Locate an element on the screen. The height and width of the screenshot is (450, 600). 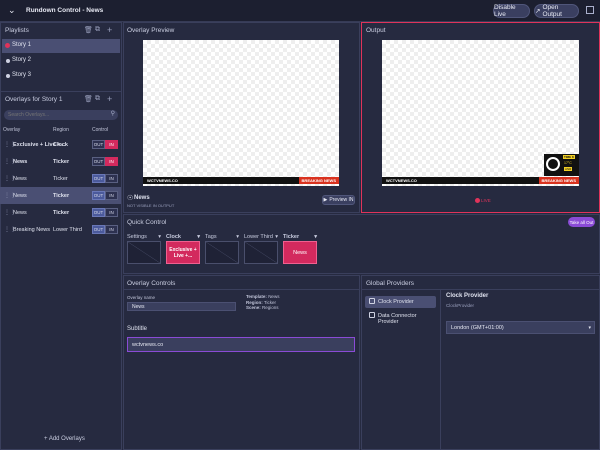
qc-ticker-item: News is located at coordinates (300, 252).